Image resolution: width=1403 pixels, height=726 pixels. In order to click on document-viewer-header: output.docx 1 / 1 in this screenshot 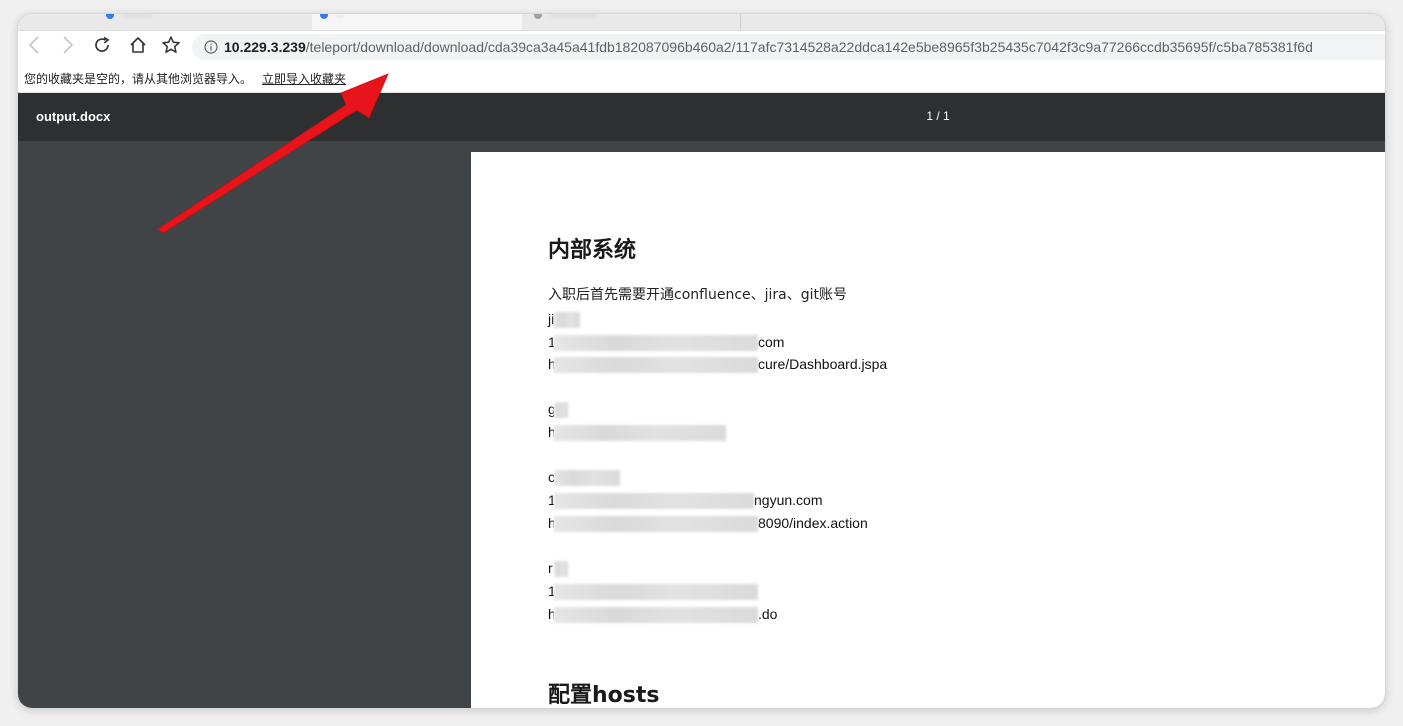, I will do `click(701, 117)`.